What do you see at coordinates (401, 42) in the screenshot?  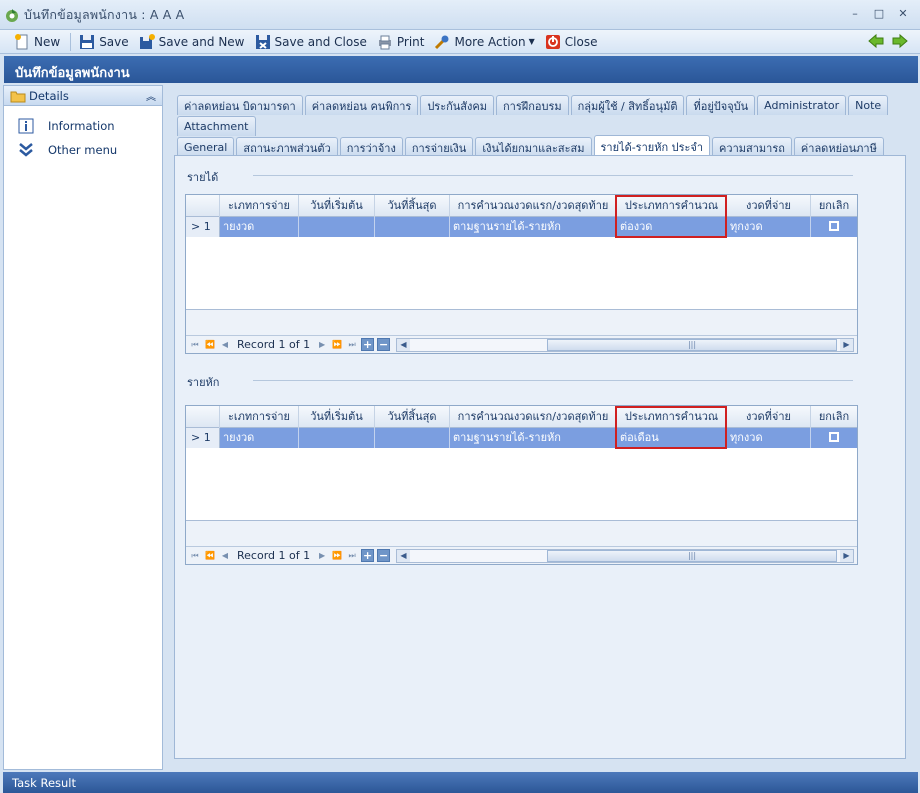 I see `print-button: Print` at bounding box center [401, 42].